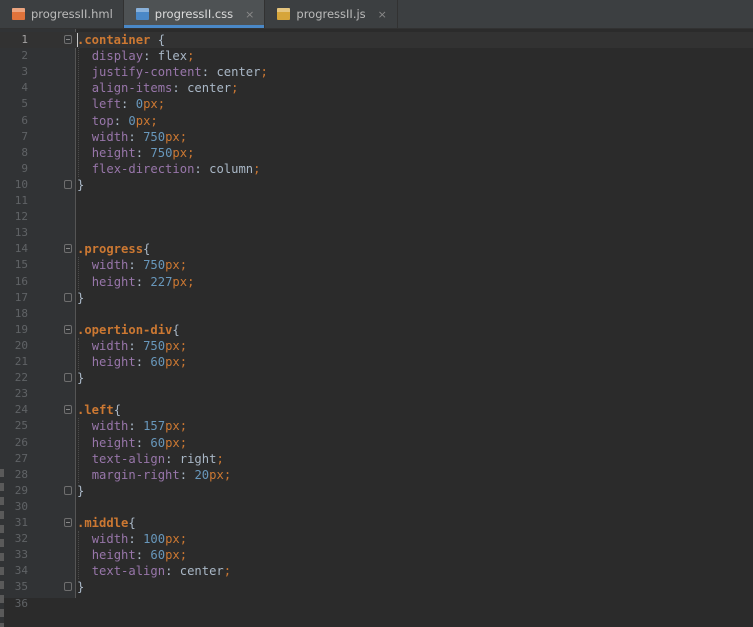 Image resolution: width=753 pixels, height=627 pixels. Describe the element at coordinates (21, 410) in the screenshot. I see `line-number: 24` at that location.